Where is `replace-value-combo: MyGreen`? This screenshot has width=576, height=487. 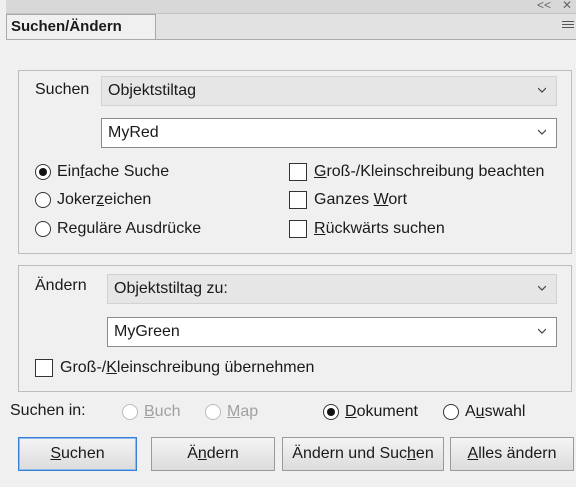 replace-value-combo: MyGreen is located at coordinates (332, 332).